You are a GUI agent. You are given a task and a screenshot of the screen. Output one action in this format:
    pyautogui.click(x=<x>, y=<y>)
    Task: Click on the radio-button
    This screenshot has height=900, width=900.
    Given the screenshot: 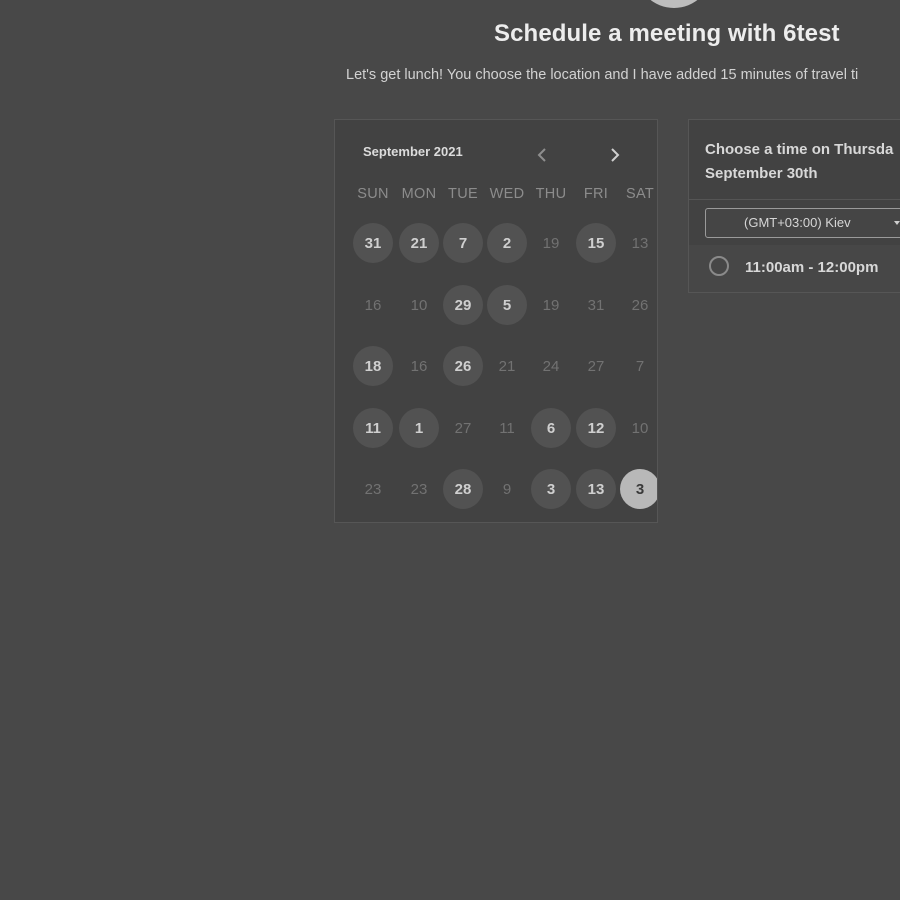 What is the action you would take?
    pyautogui.click(x=719, y=266)
    